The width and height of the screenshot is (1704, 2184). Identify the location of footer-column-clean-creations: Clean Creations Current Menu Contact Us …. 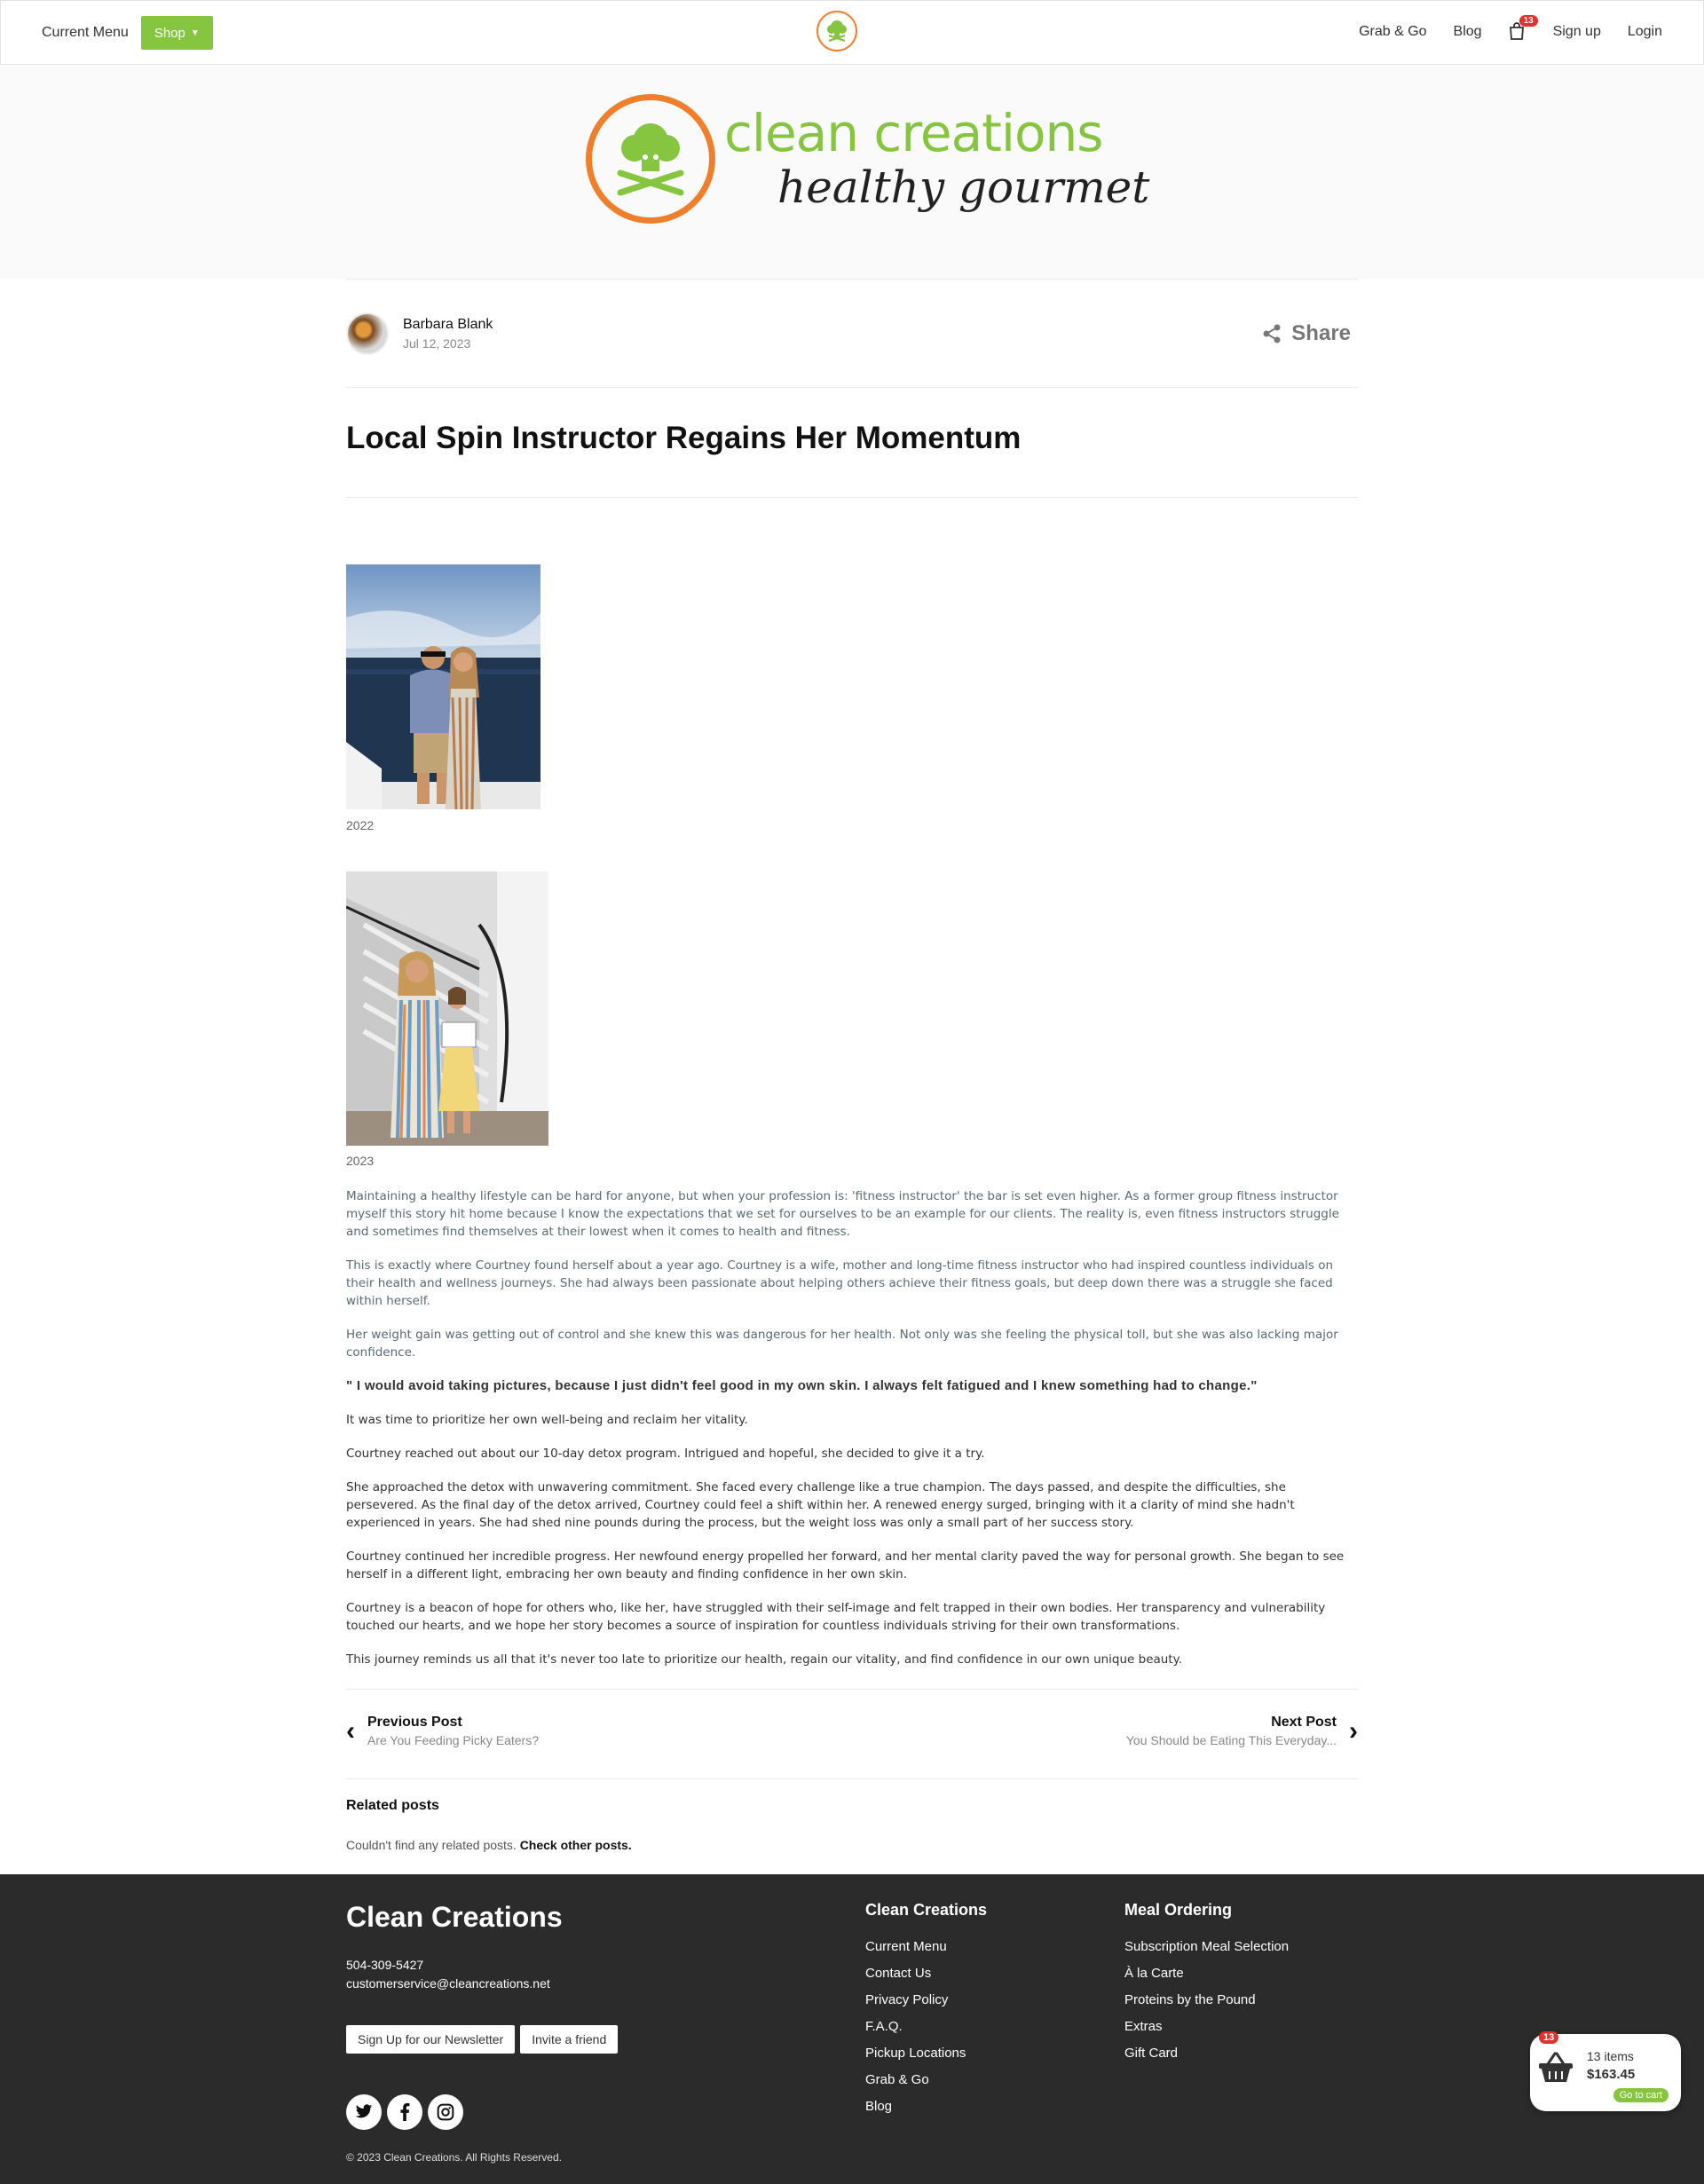
(926, 2013).